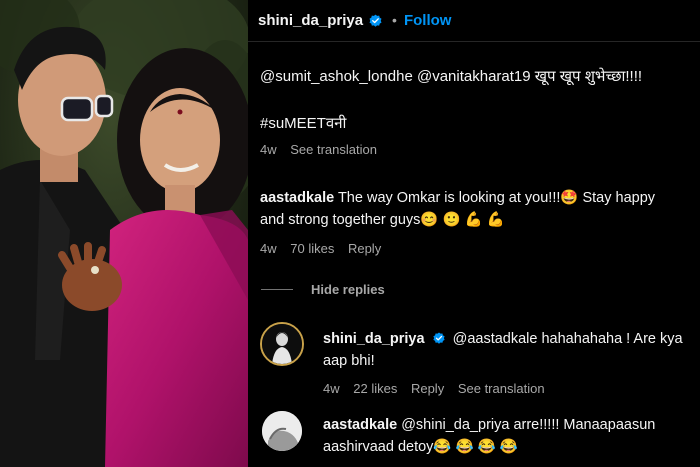  I want to click on comment-meta: 4w 70 likes Reply, so click(325, 248).